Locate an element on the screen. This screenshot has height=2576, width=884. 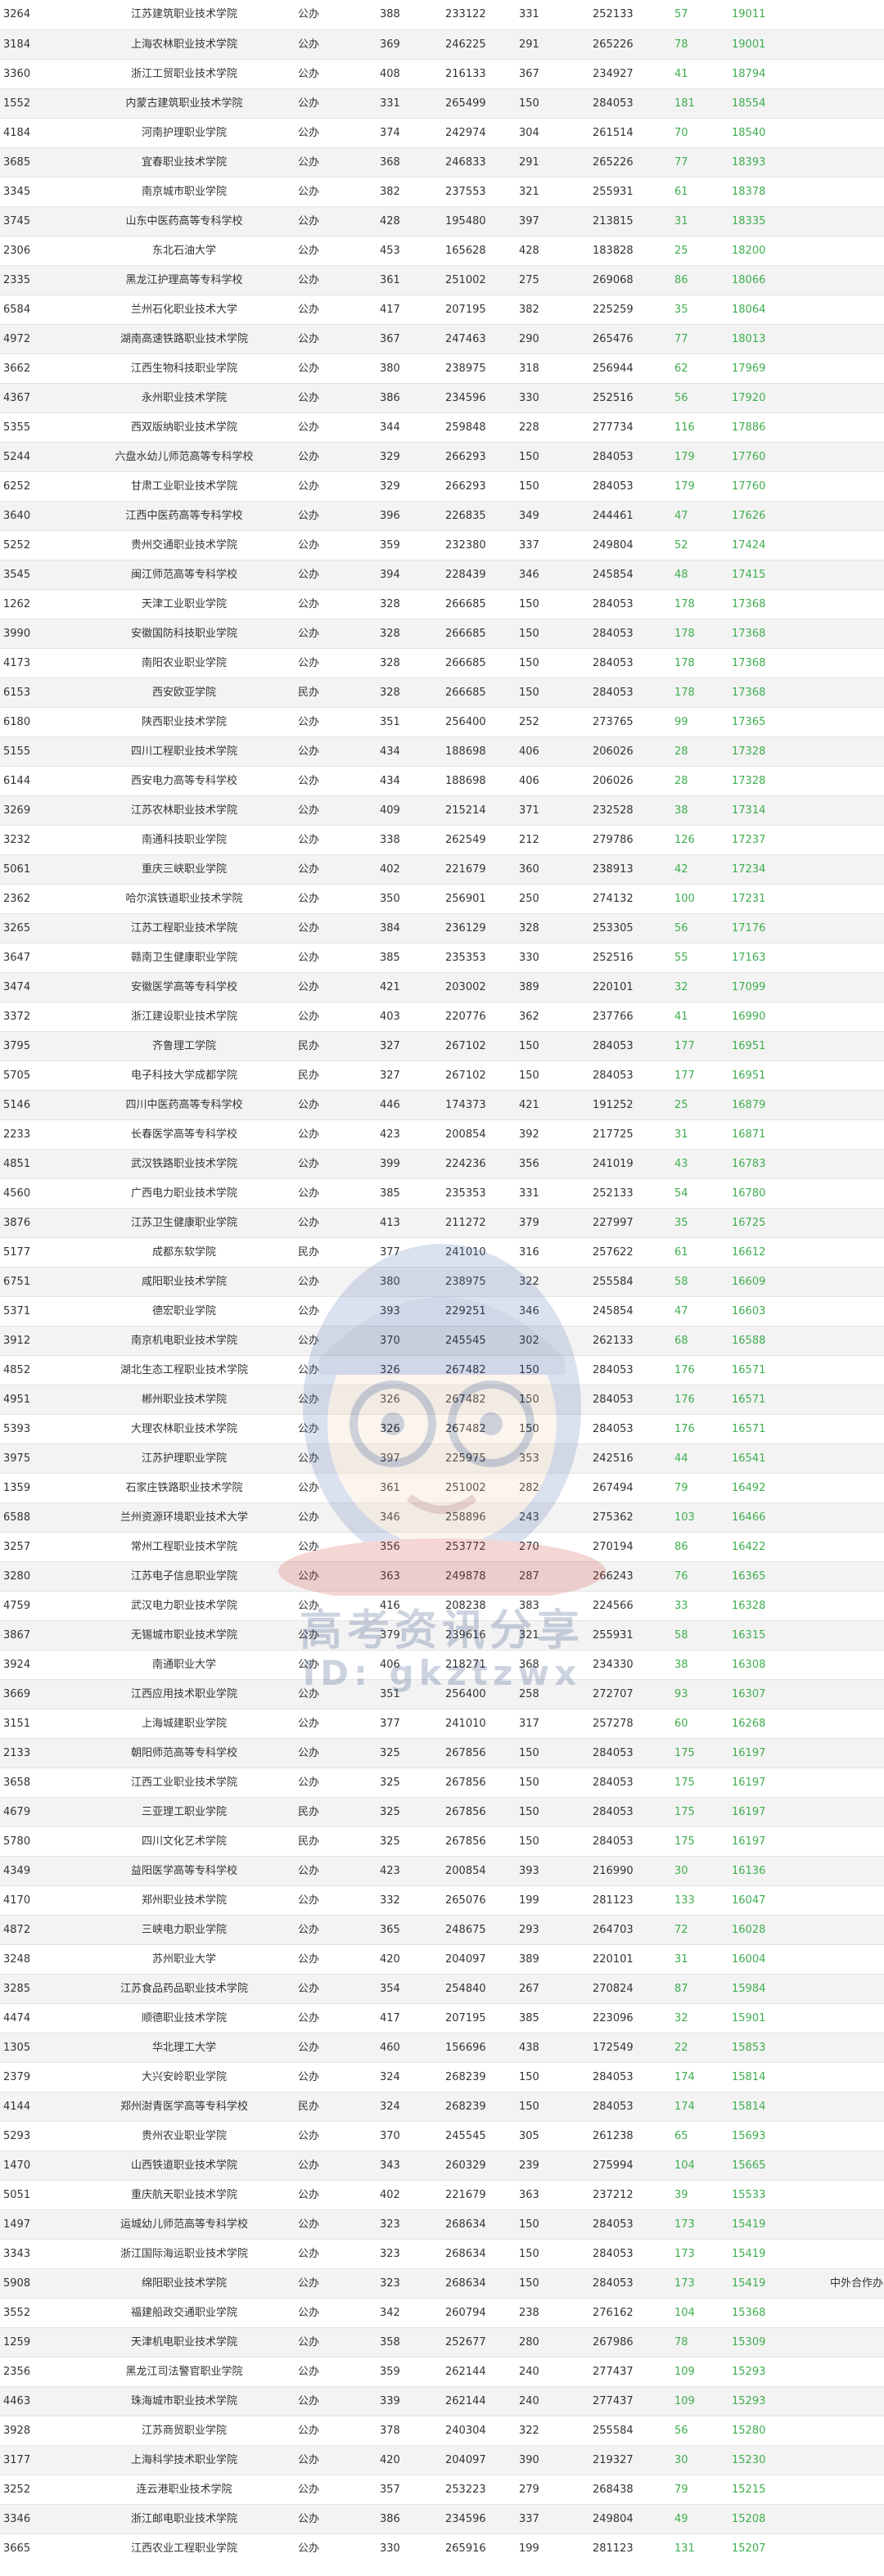
diff-value-cell: 181 is located at coordinates (700, 103).